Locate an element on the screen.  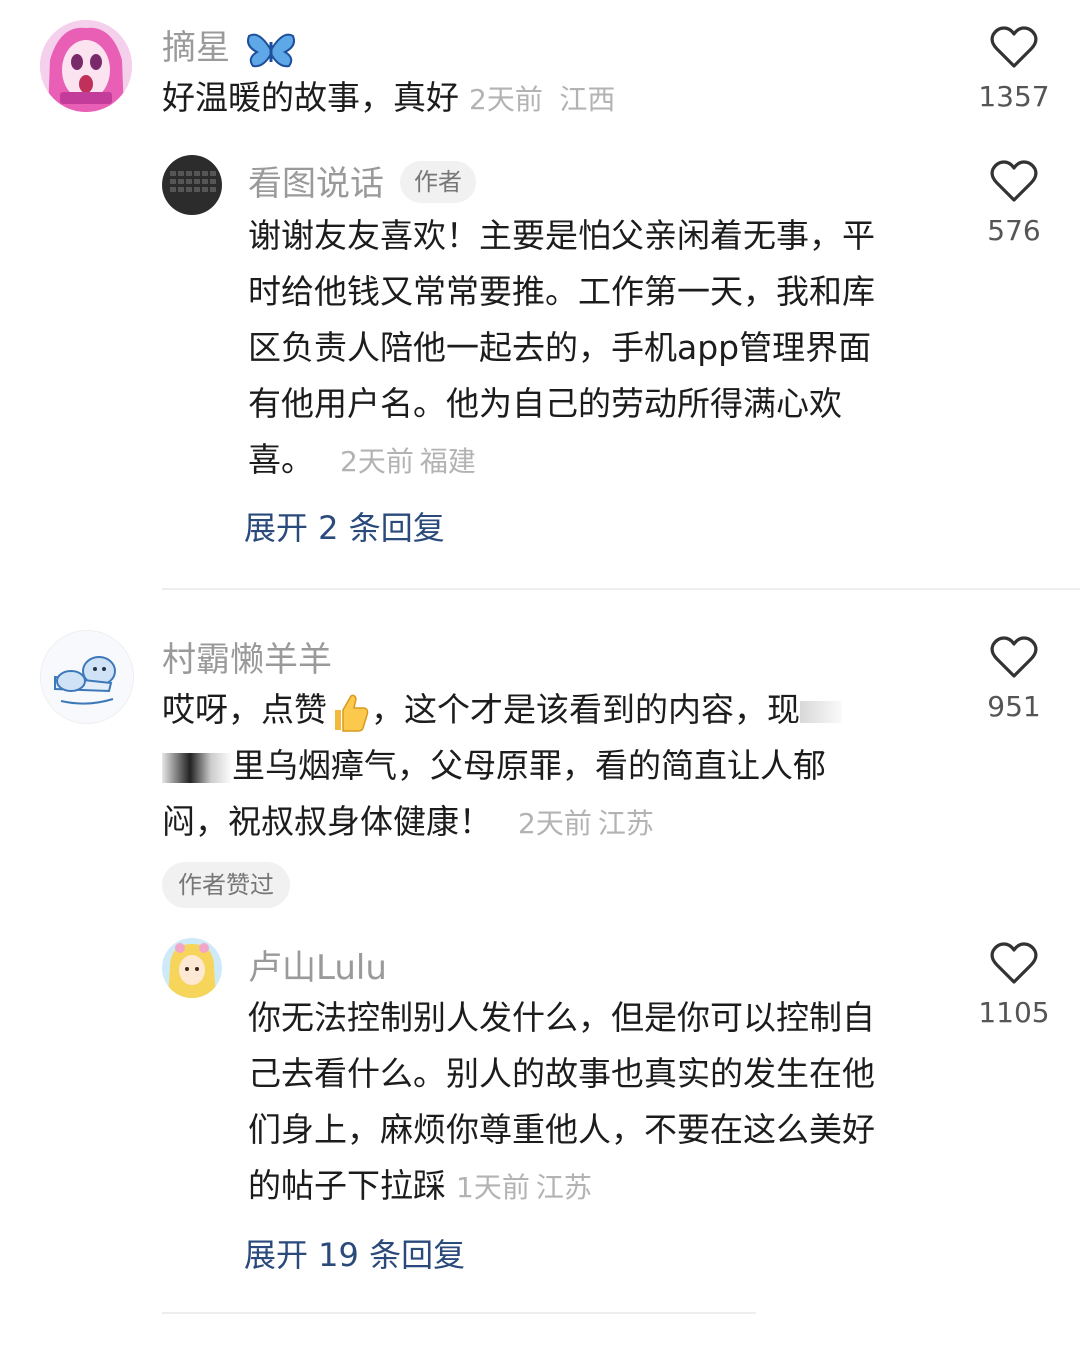
author-badge: 作者 is located at coordinates (438, 181).